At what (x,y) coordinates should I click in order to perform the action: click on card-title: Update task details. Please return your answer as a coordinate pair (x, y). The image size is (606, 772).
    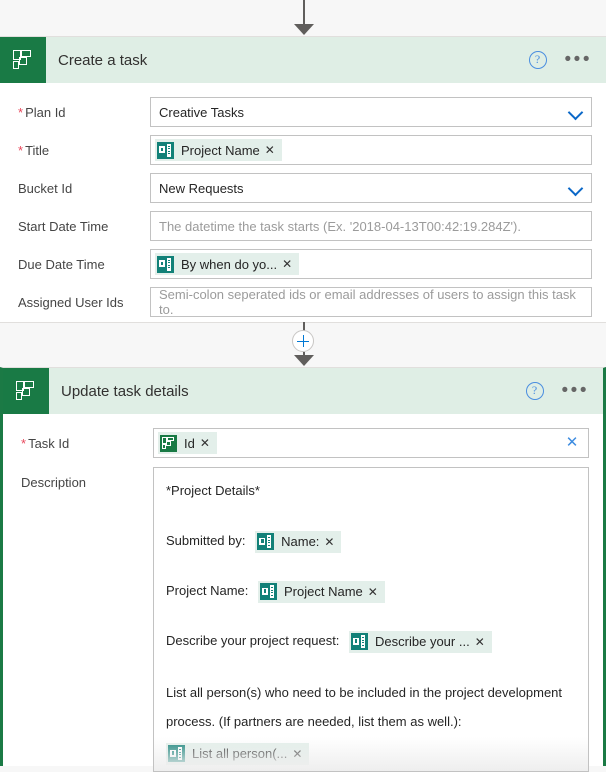
    Looking at the image, I should click on (125, 391).